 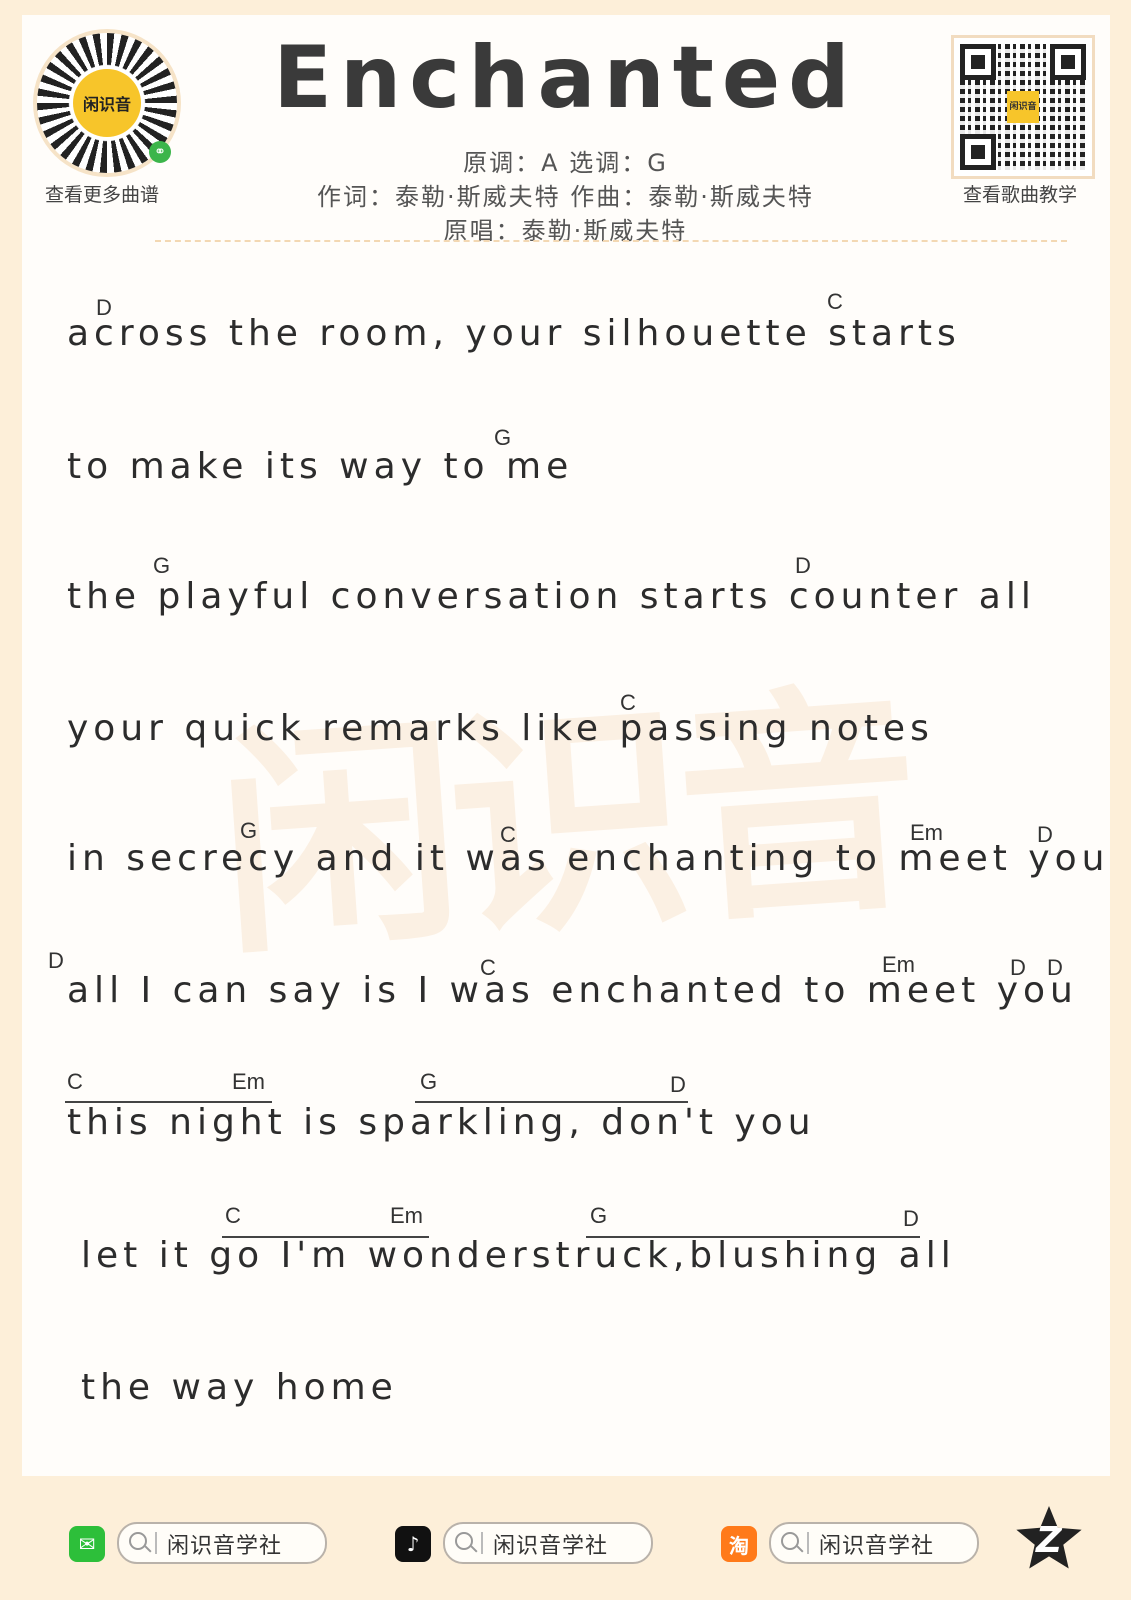 What do you see at coordinates (87, 1544) in the screenshot?
I see `wechat-icon: ✉` at bounding box center [87, 1544].